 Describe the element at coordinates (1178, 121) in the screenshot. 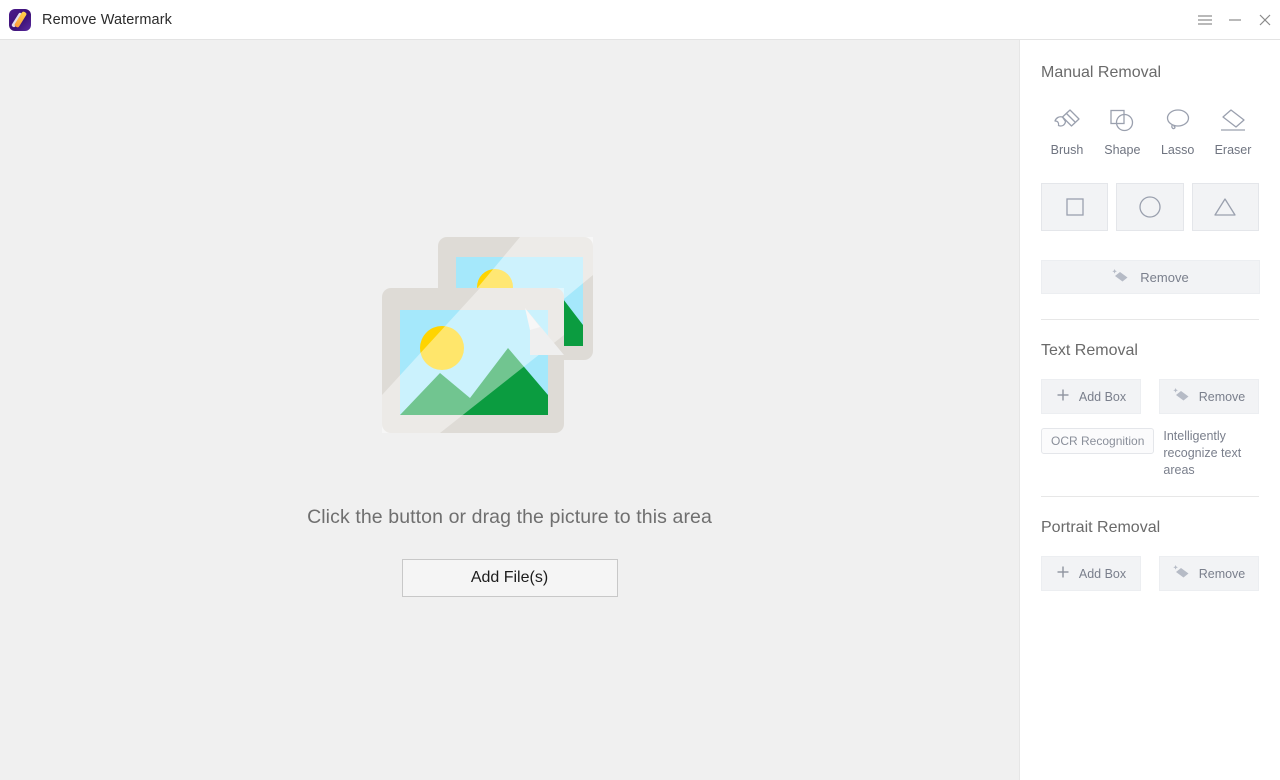

I see `lasso-icon` at that location.